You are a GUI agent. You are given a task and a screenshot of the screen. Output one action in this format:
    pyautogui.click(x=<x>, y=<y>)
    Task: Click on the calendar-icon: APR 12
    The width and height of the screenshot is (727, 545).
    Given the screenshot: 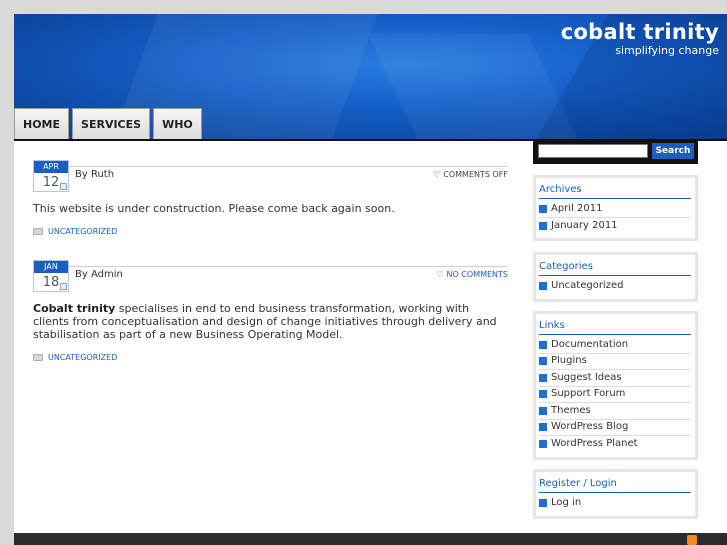 What is the action you would take?
    pyautogui.click(x=51, y=176)
    